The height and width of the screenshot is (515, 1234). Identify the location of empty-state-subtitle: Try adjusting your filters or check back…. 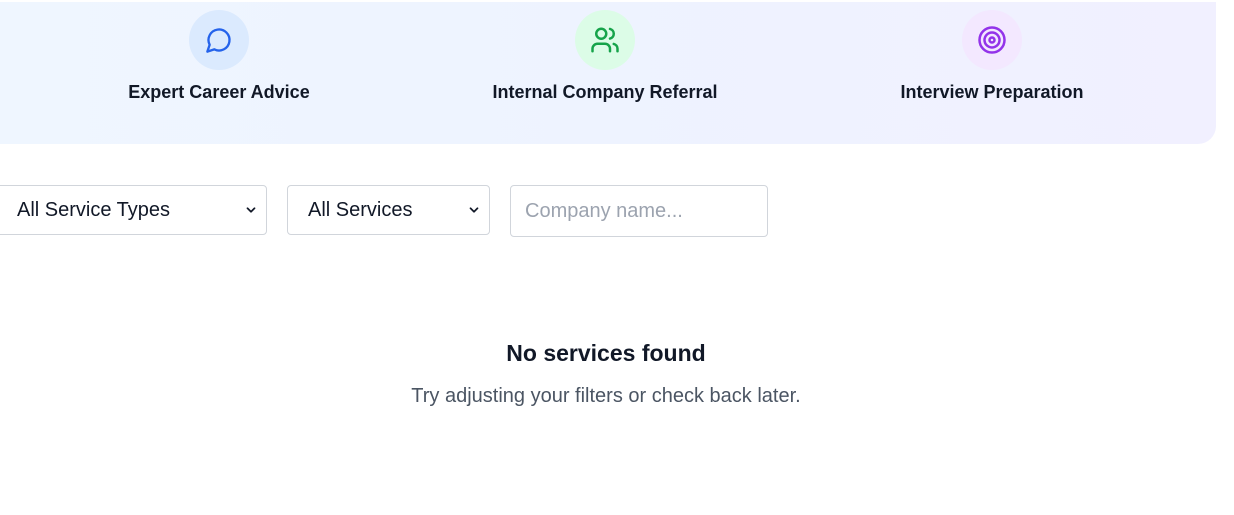
(606, 396).